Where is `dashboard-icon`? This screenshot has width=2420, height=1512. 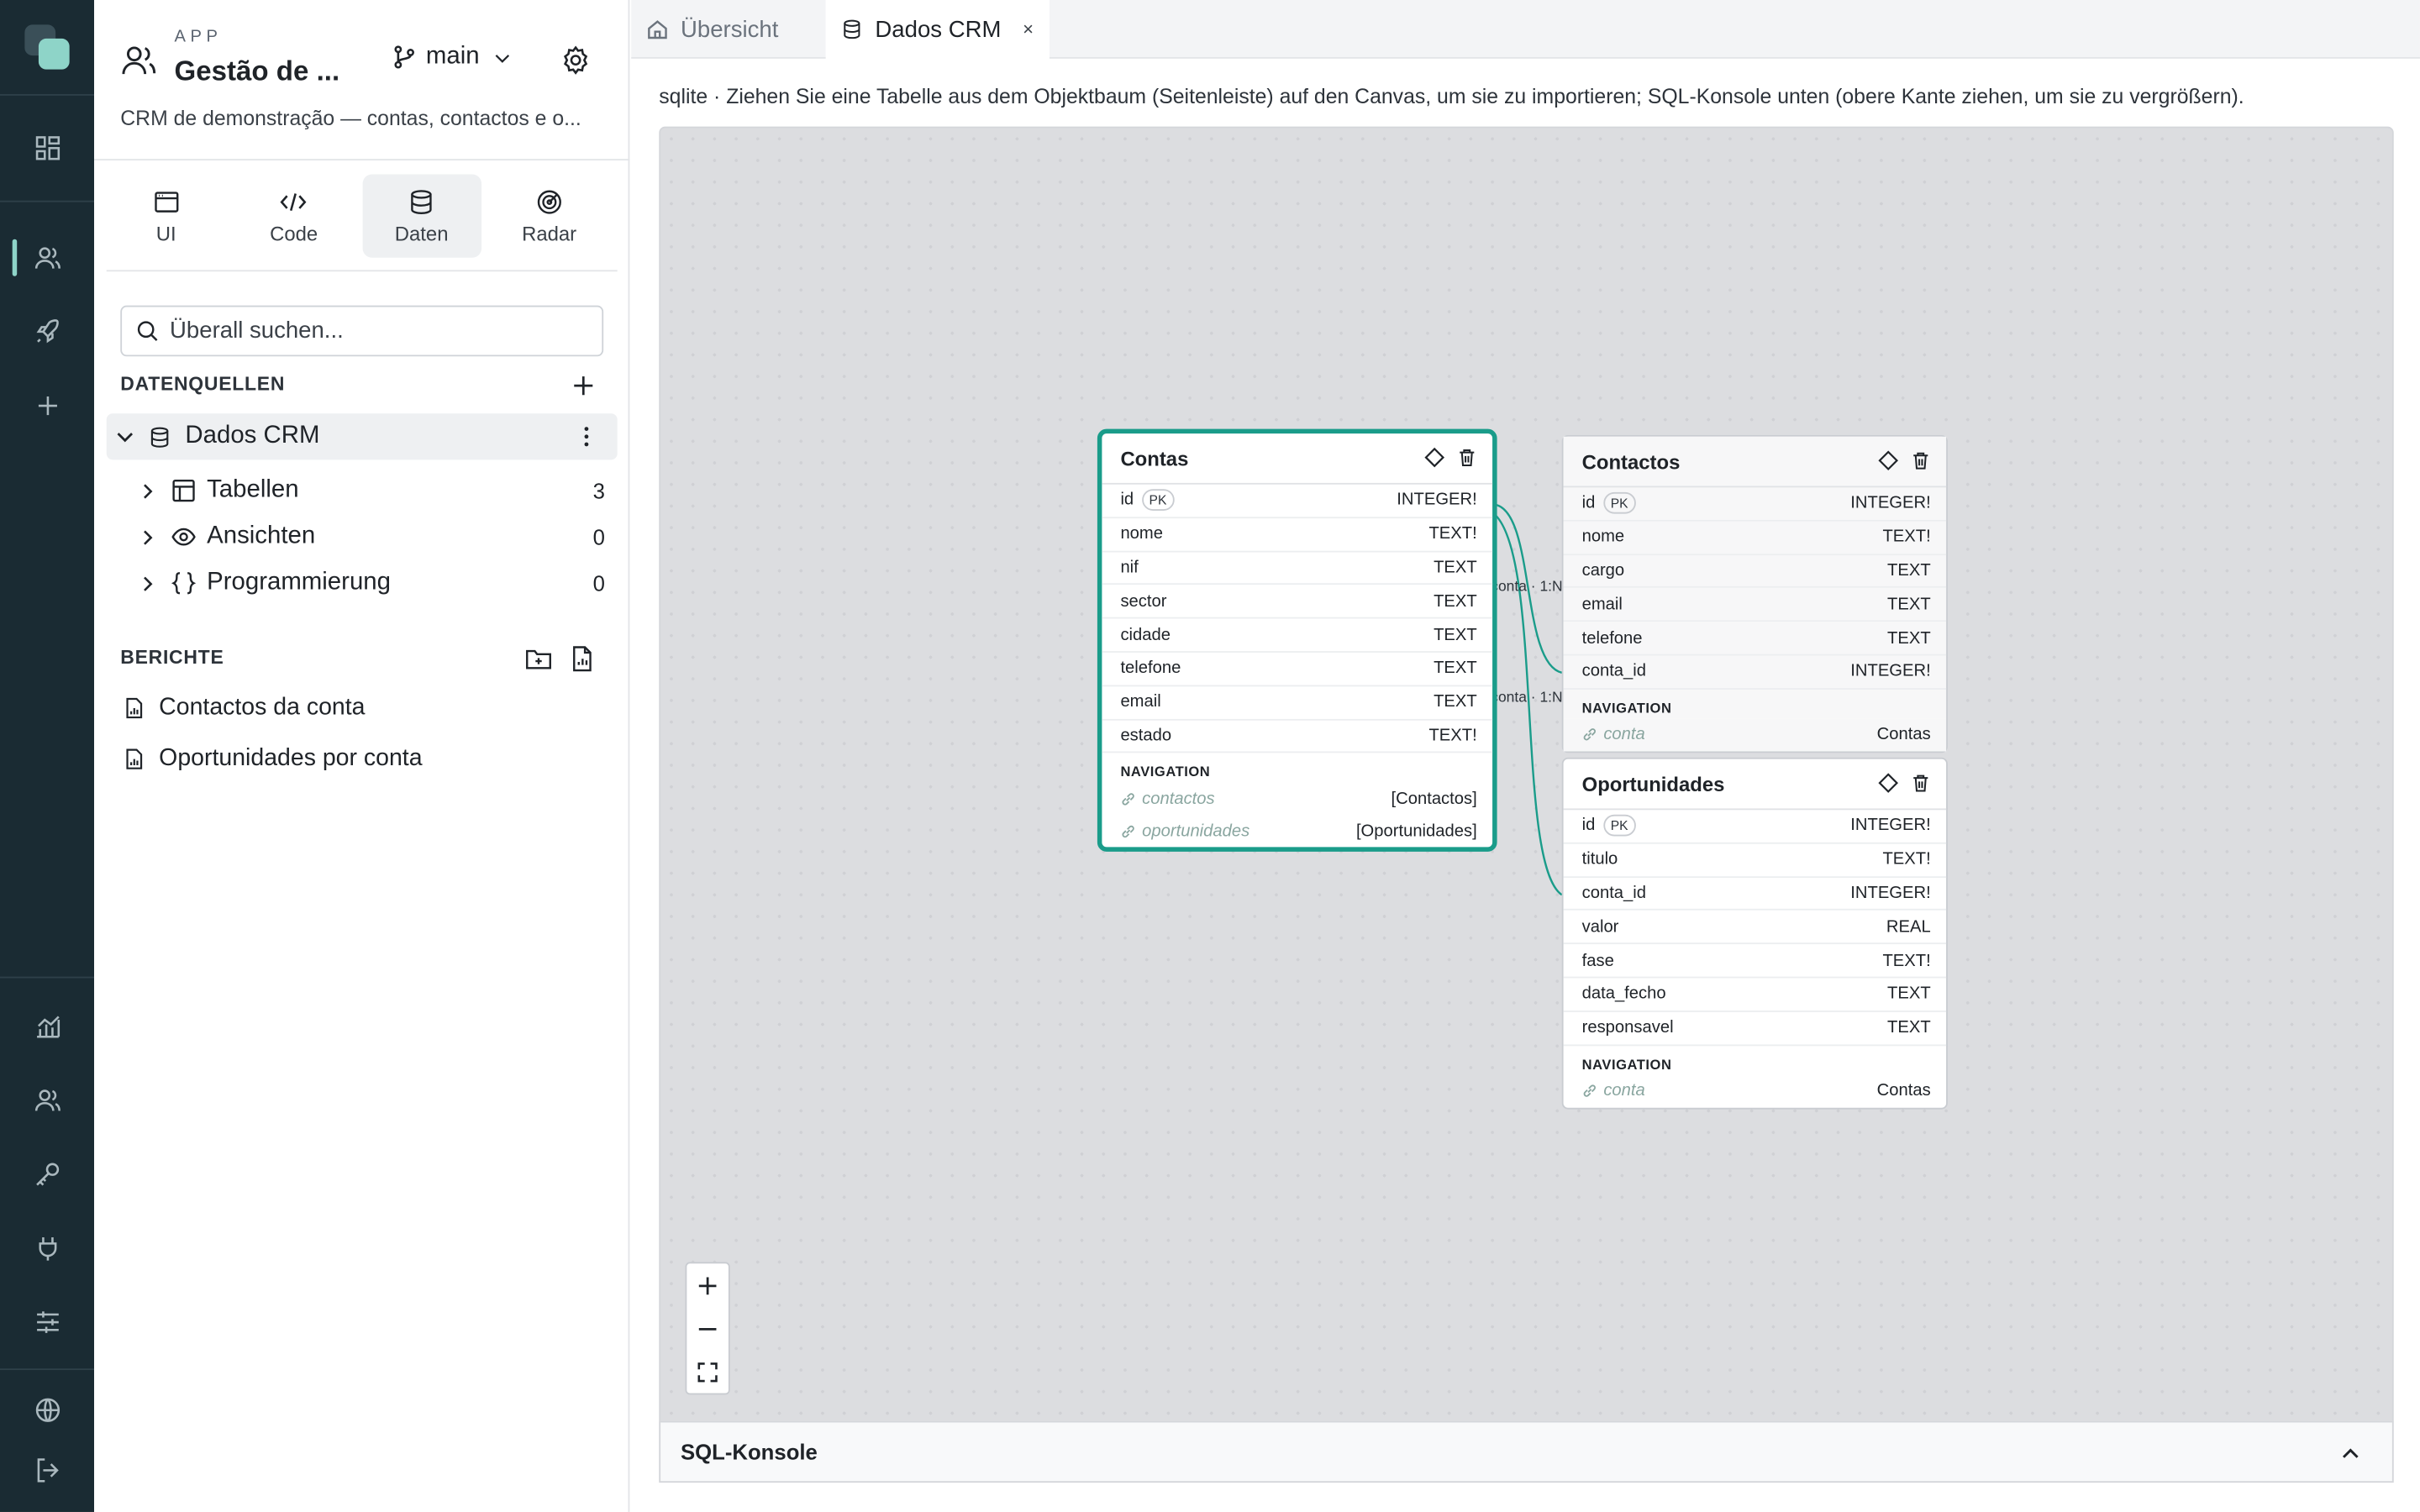 dashboard-icon is located at coordinates (47, 148).